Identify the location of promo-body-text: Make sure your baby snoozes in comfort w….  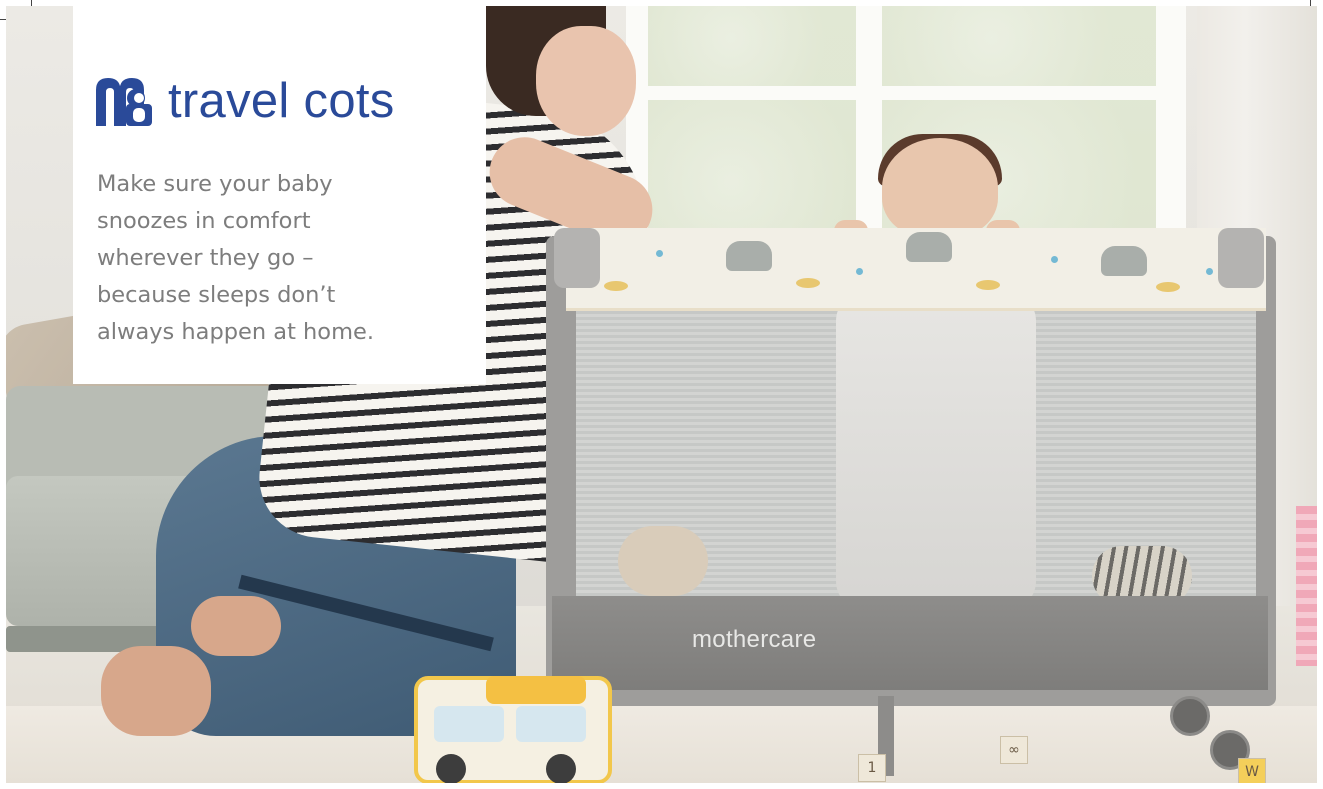
(235, 258).